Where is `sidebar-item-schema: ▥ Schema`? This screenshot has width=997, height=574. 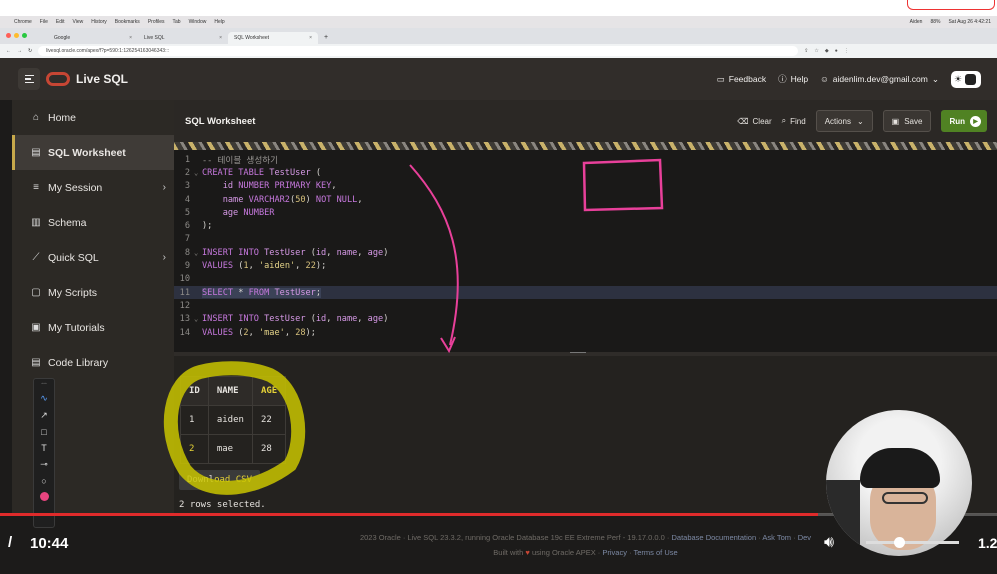
sidebar-item-schema: ▥ Schema is located at coordinates (93, 222).